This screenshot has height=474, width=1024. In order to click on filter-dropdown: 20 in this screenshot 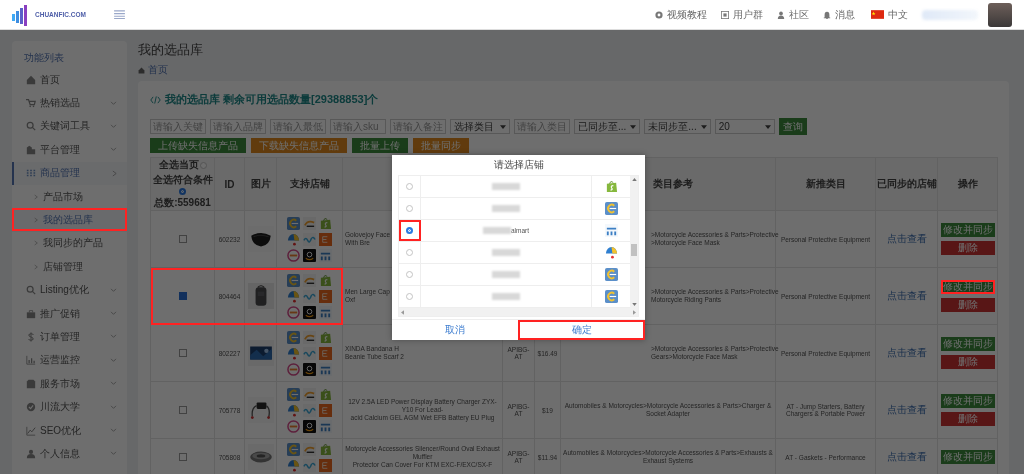, I will do `click(744, 126)`.